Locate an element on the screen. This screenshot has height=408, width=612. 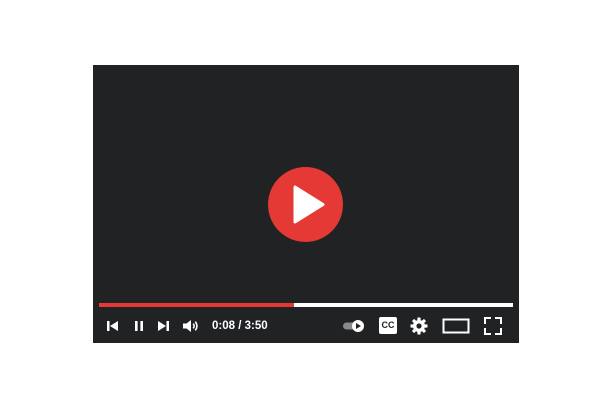
gear-icon is located at coordinates (419, 326).